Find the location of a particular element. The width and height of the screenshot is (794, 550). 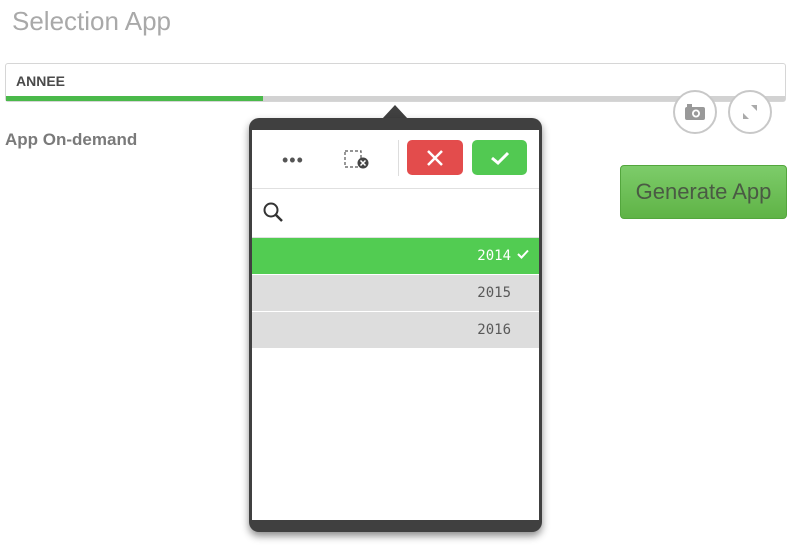

selected-check-icon is located at coordinates (523, 254).